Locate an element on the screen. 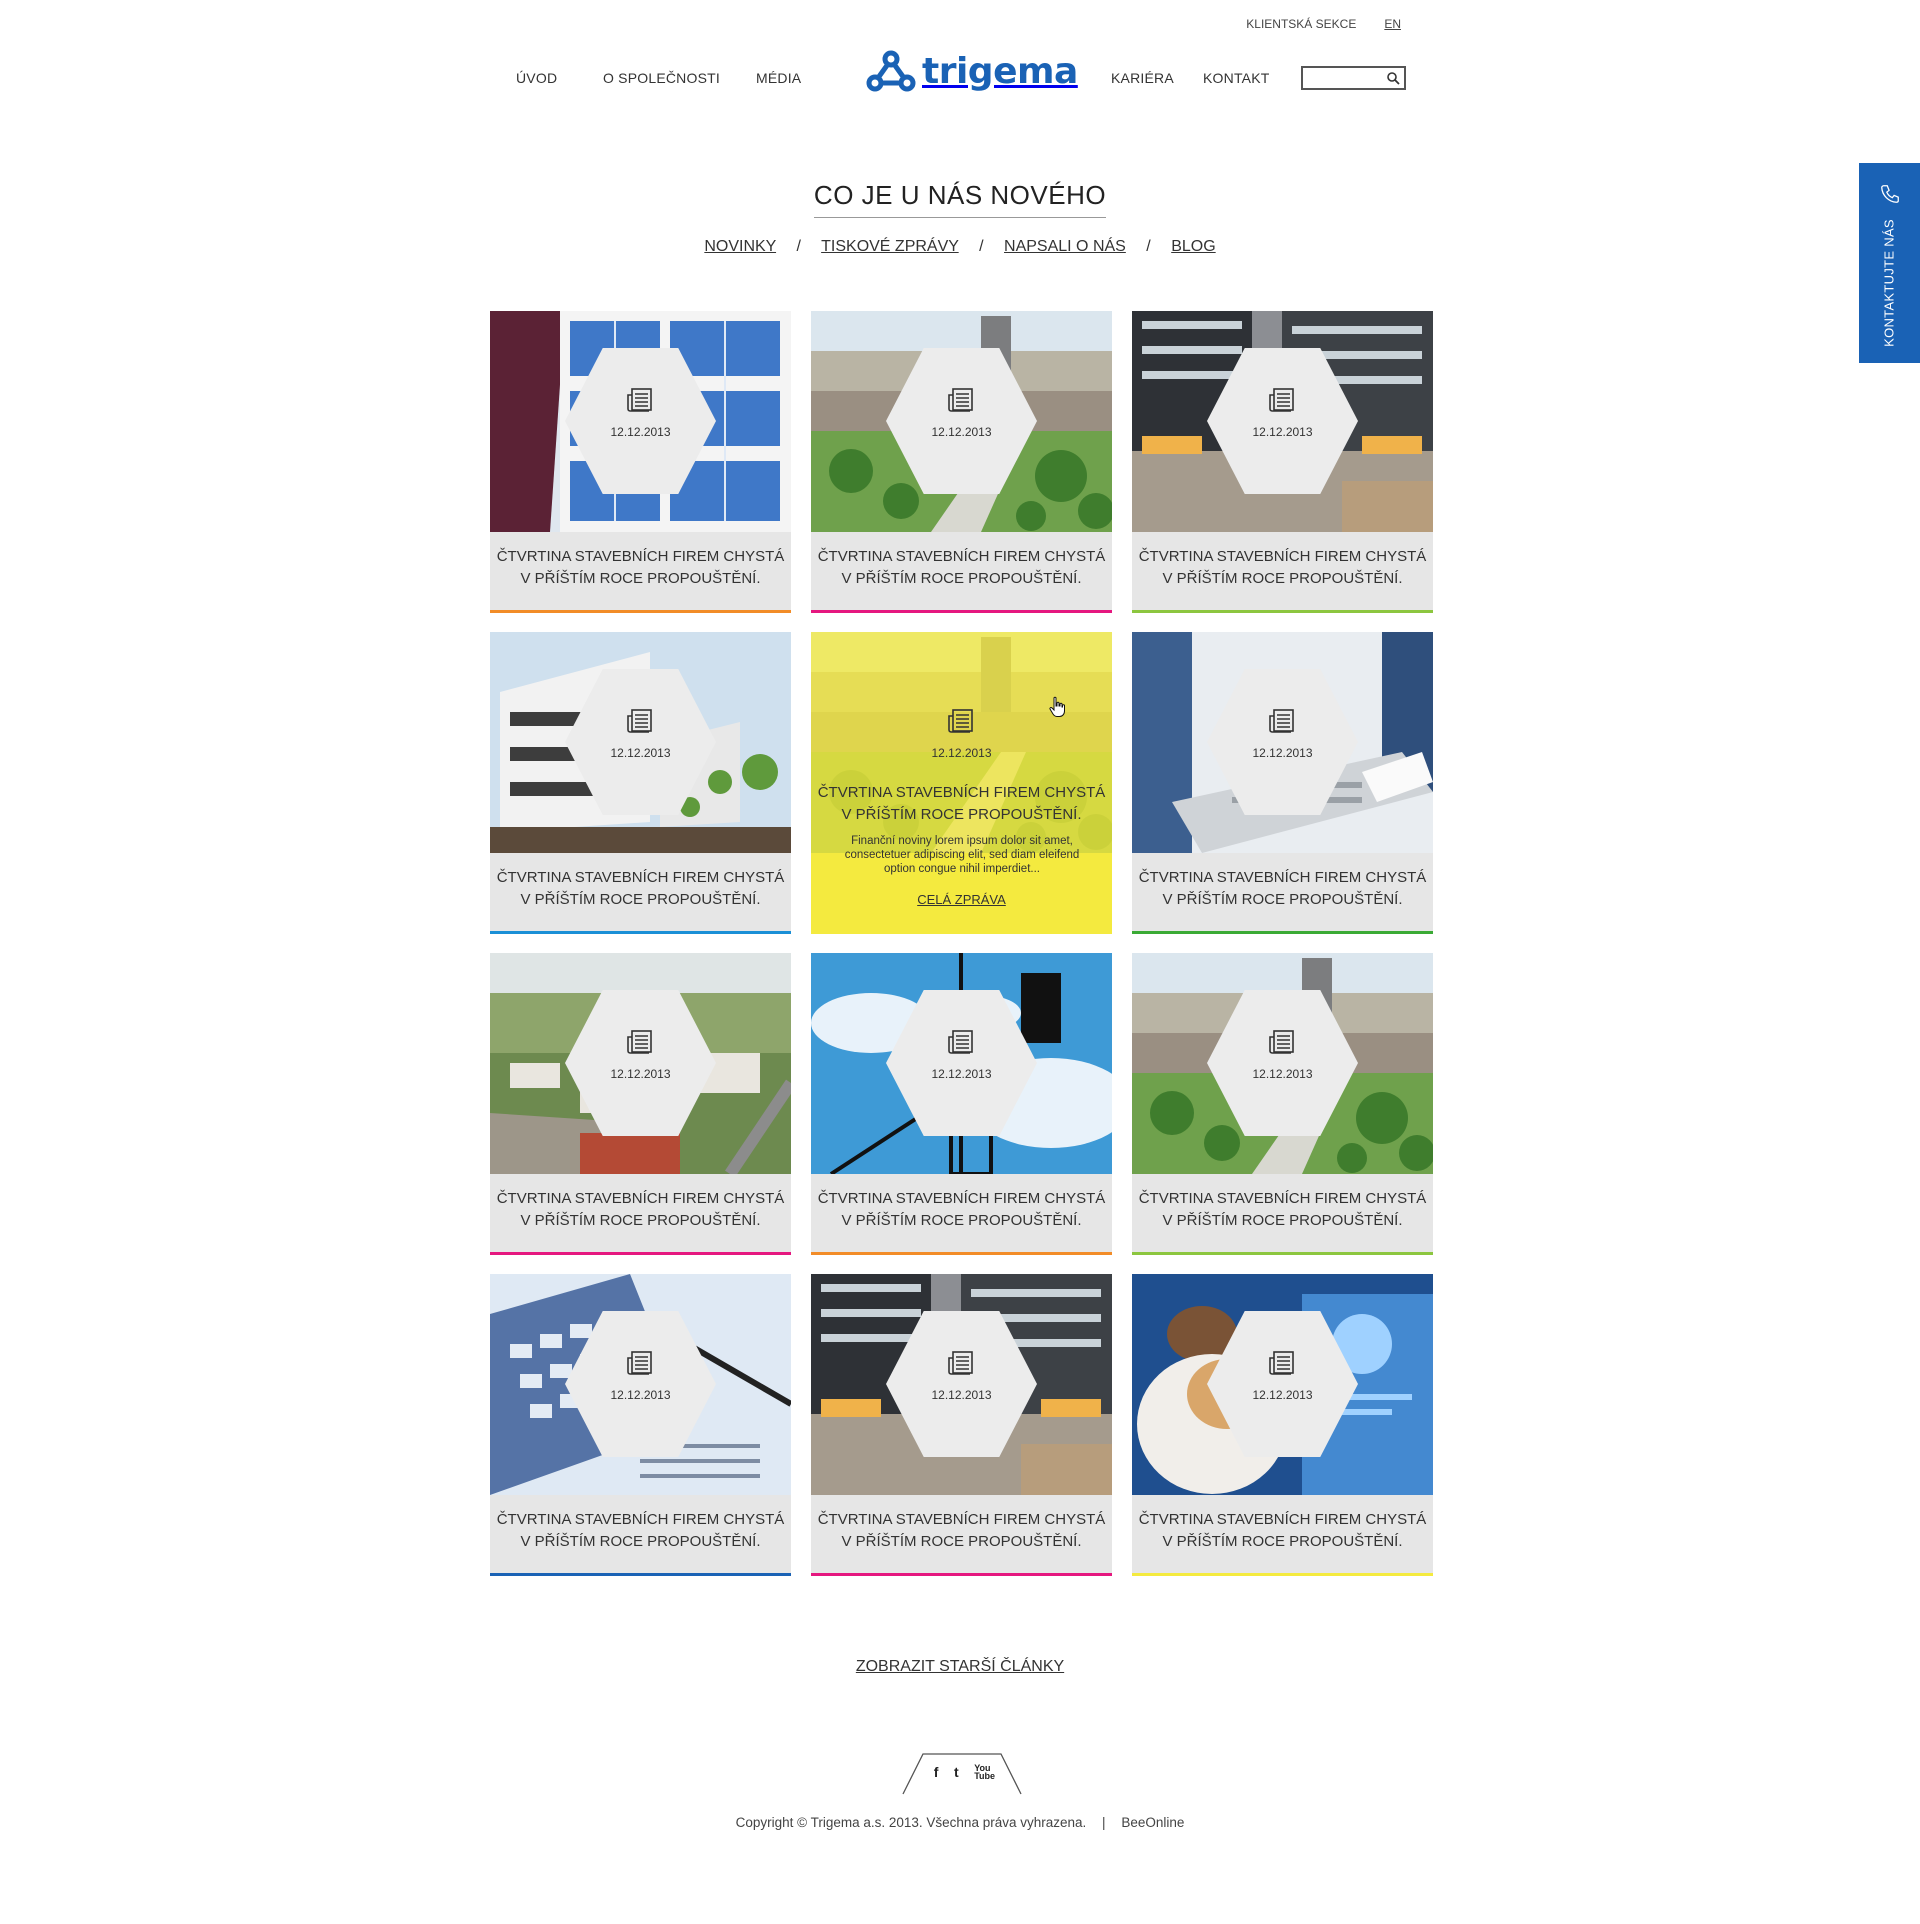 The image size is (1920, 1924). social-links: f t You Tube is located at coordinates (962, 1773).